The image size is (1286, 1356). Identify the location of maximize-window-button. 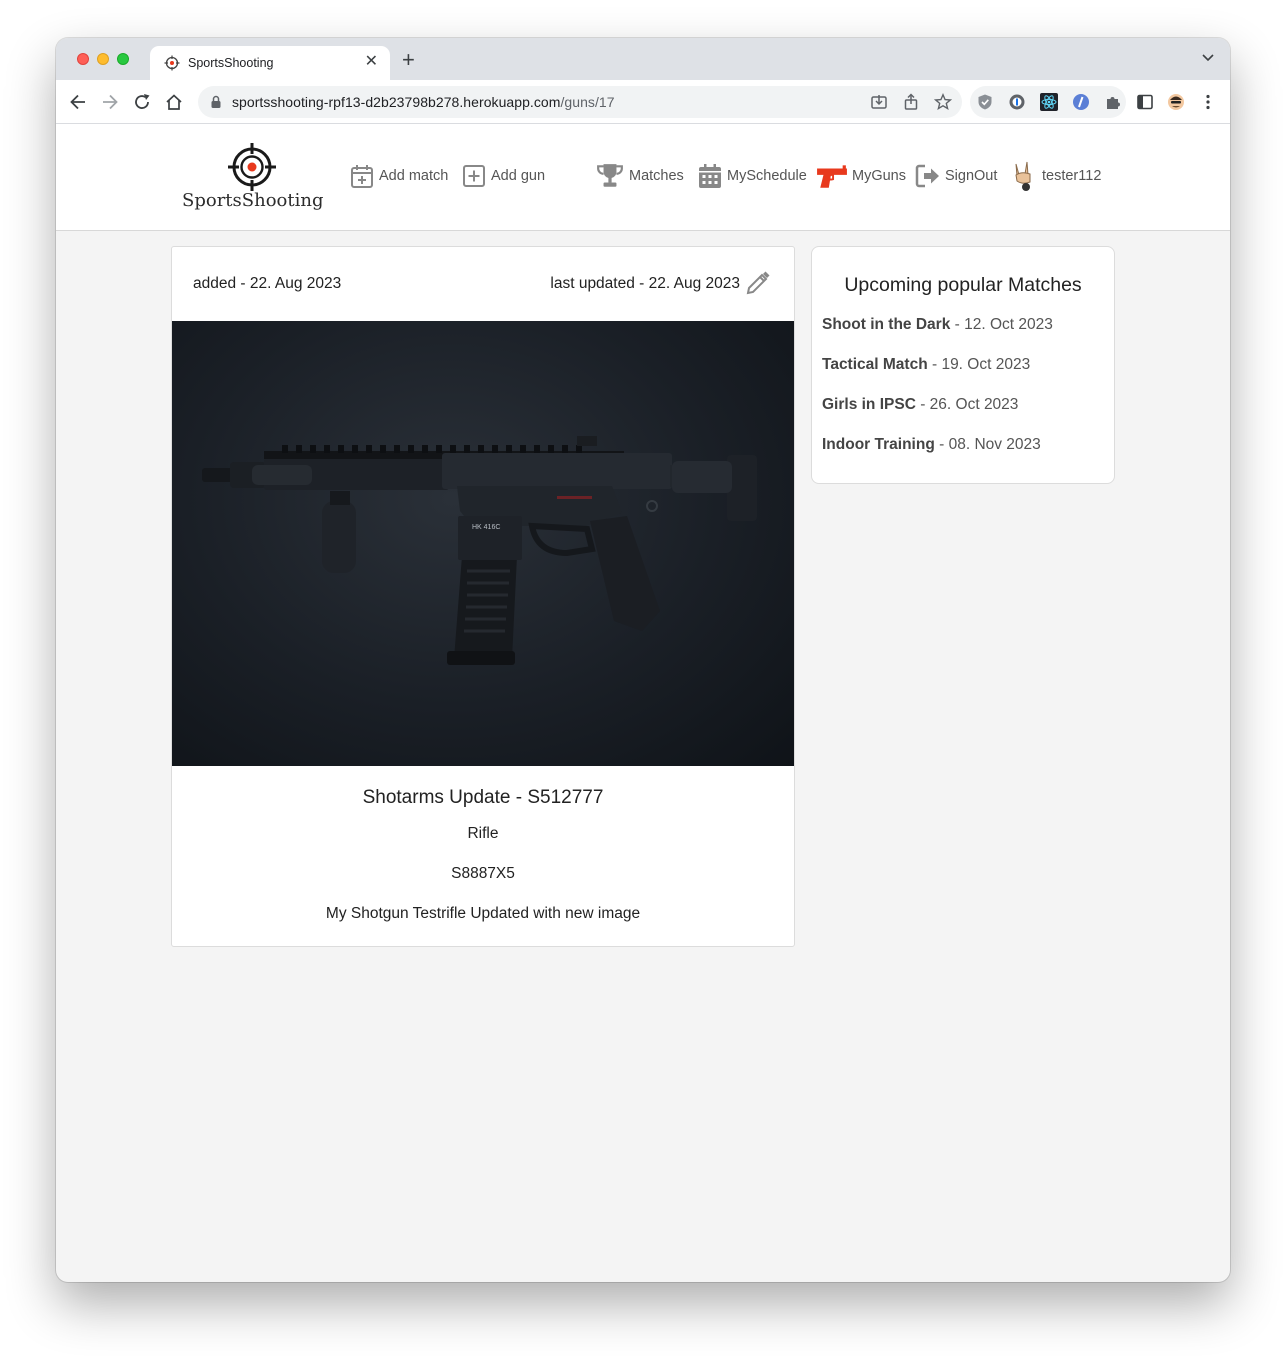
(123, 59).